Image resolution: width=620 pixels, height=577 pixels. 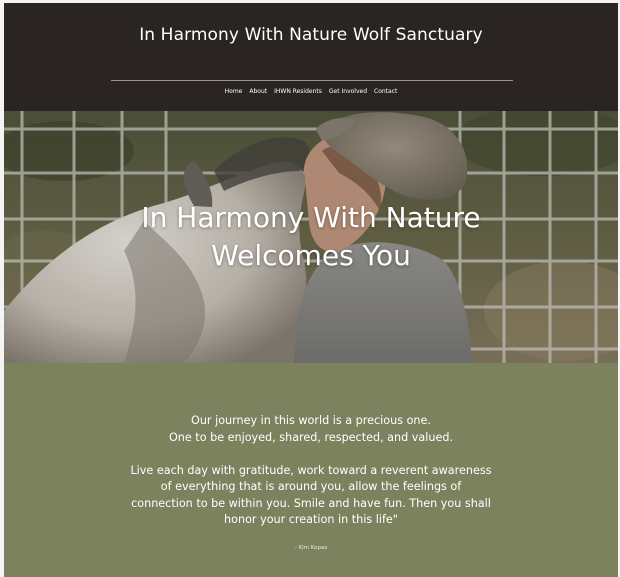 I want to click on nav-ihwn-residents: IHWN Residents, so click(x=298, y=91).